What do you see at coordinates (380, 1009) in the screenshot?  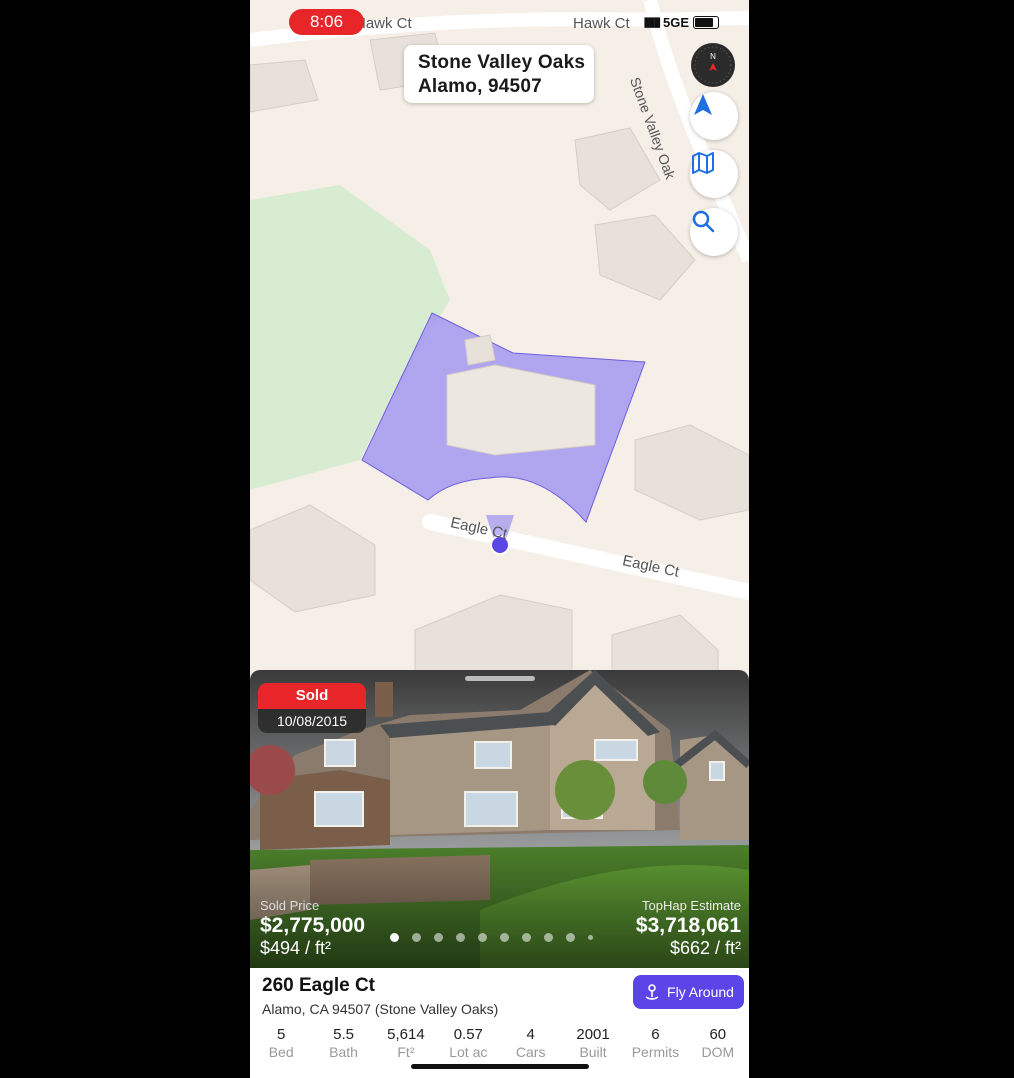 I see `property-subaddress: Alamo, CA 94507 (Stone Valley Oaks)` at bounding box center [380, 1009].